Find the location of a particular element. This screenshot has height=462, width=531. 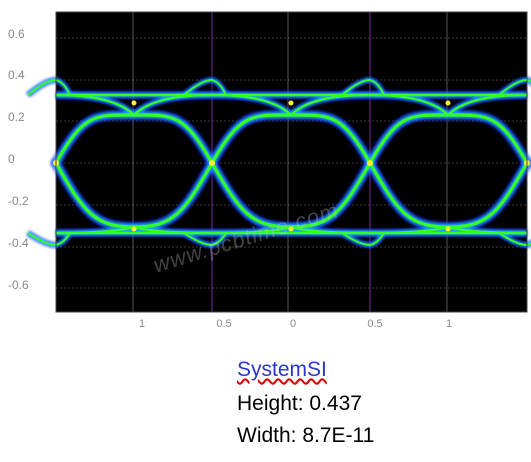

y-tick-label: 0.6 is located at coordinates (16, 34).